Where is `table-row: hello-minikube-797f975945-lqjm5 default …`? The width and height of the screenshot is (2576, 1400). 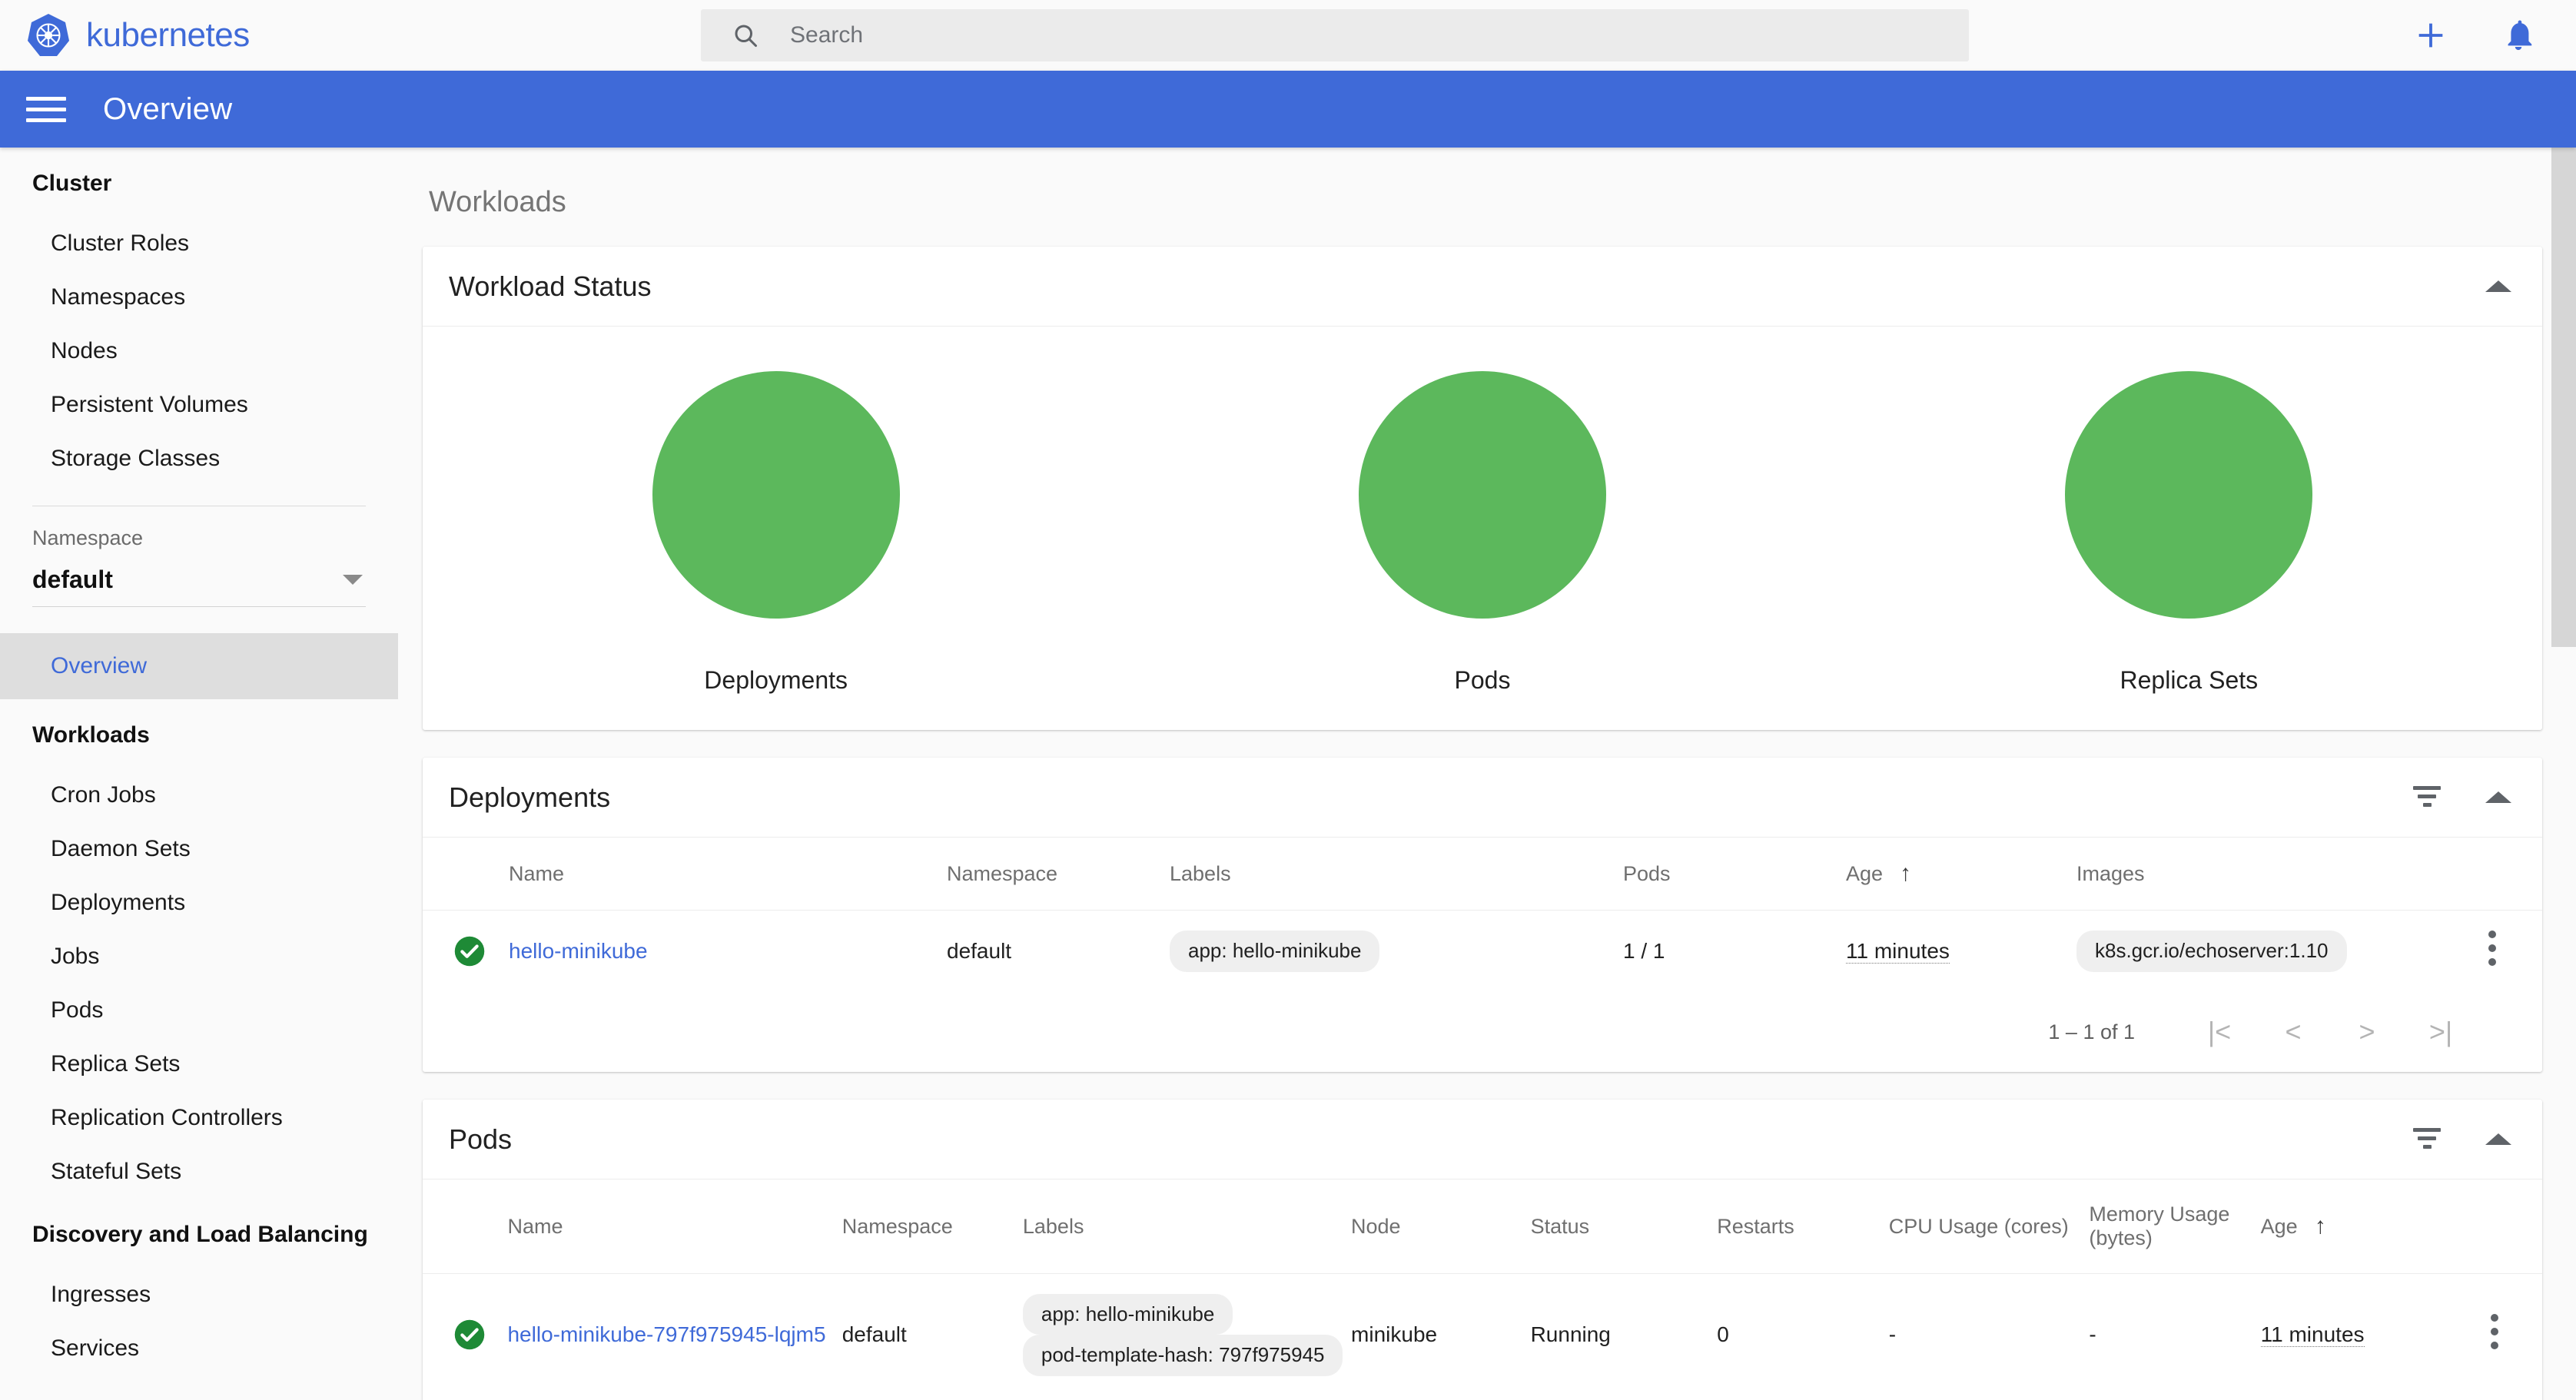 table-row: hello-minikube-797f975945-lqjm5 default … is located at coordinates (1482, 1335).